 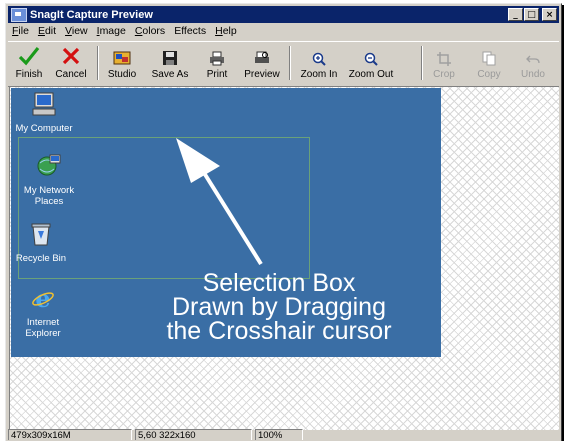 What do you see at coordinates (154, 31) in the screenshot?
I see `menu-colors-label: olors` at bounding box center [154, 31].